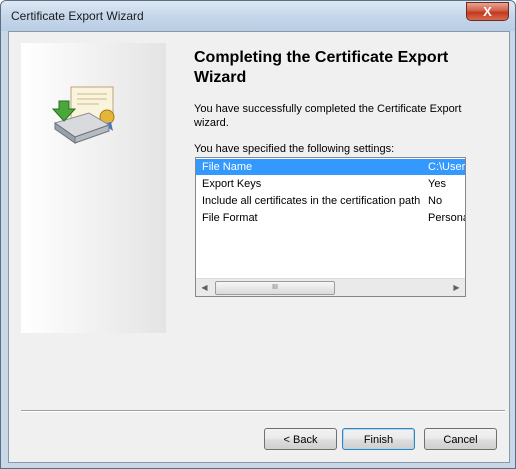 The width and height of the screenshot is (516, 469). I want to click on close-icon: X, so click(487, 11).